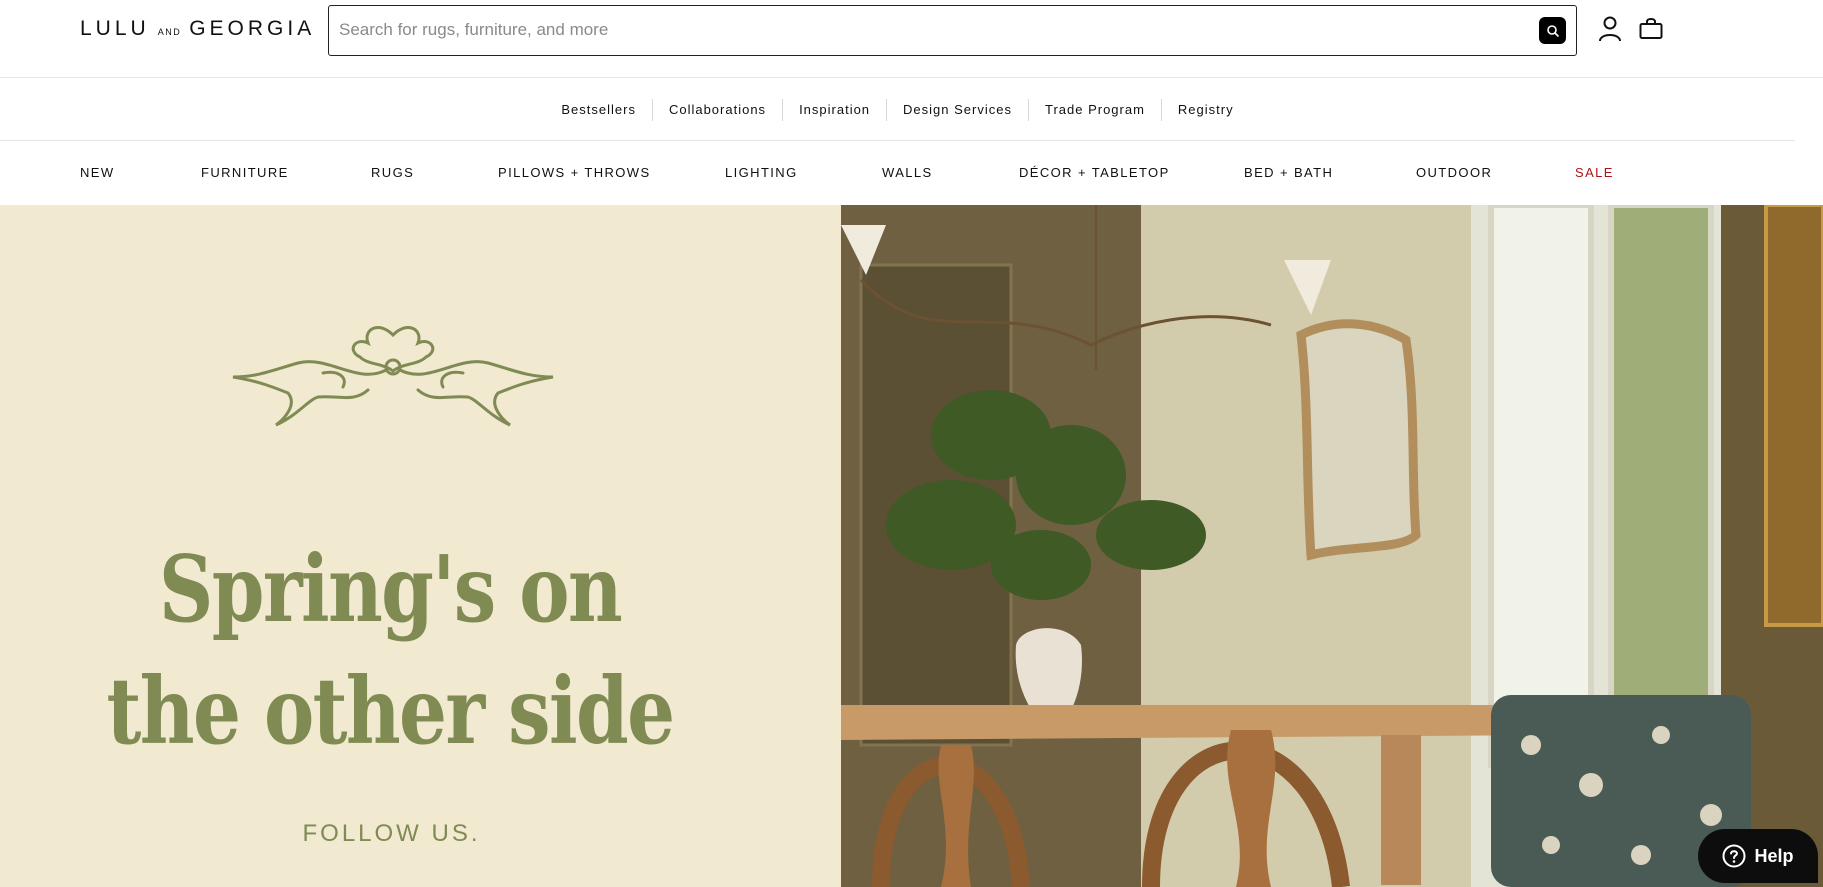  I want to click on utility-nav-collaborations: Collaborations, so click(716, 109).